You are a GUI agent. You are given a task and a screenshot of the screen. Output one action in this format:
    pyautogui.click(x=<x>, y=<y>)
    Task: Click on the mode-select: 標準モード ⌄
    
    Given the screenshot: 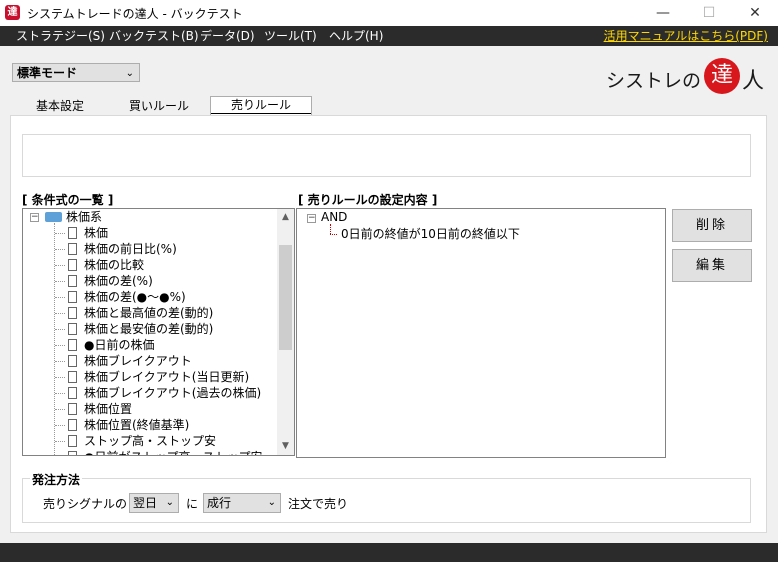 What is the action you would take?
    pyautogui.click(x=76, y=72)
    